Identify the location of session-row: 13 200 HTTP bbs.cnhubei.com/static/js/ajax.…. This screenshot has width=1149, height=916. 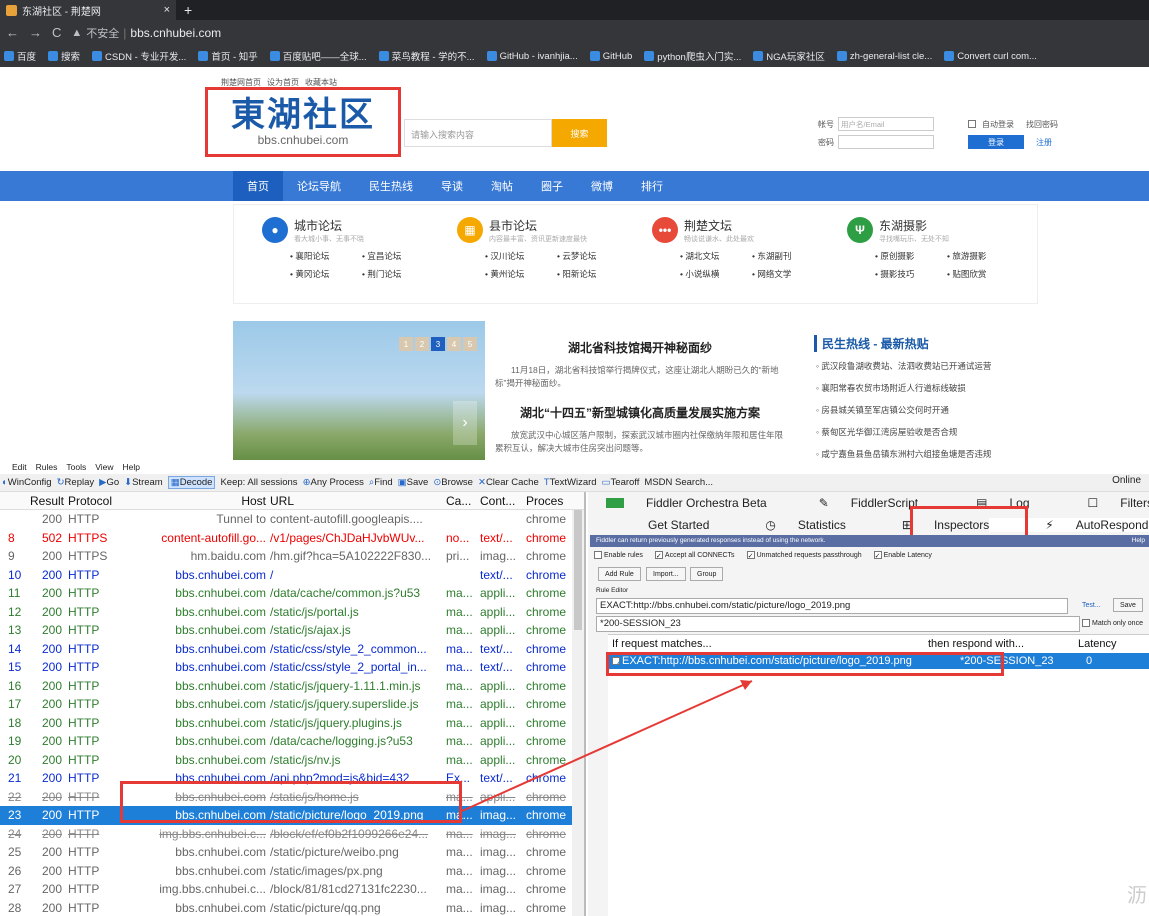
(292, 630).